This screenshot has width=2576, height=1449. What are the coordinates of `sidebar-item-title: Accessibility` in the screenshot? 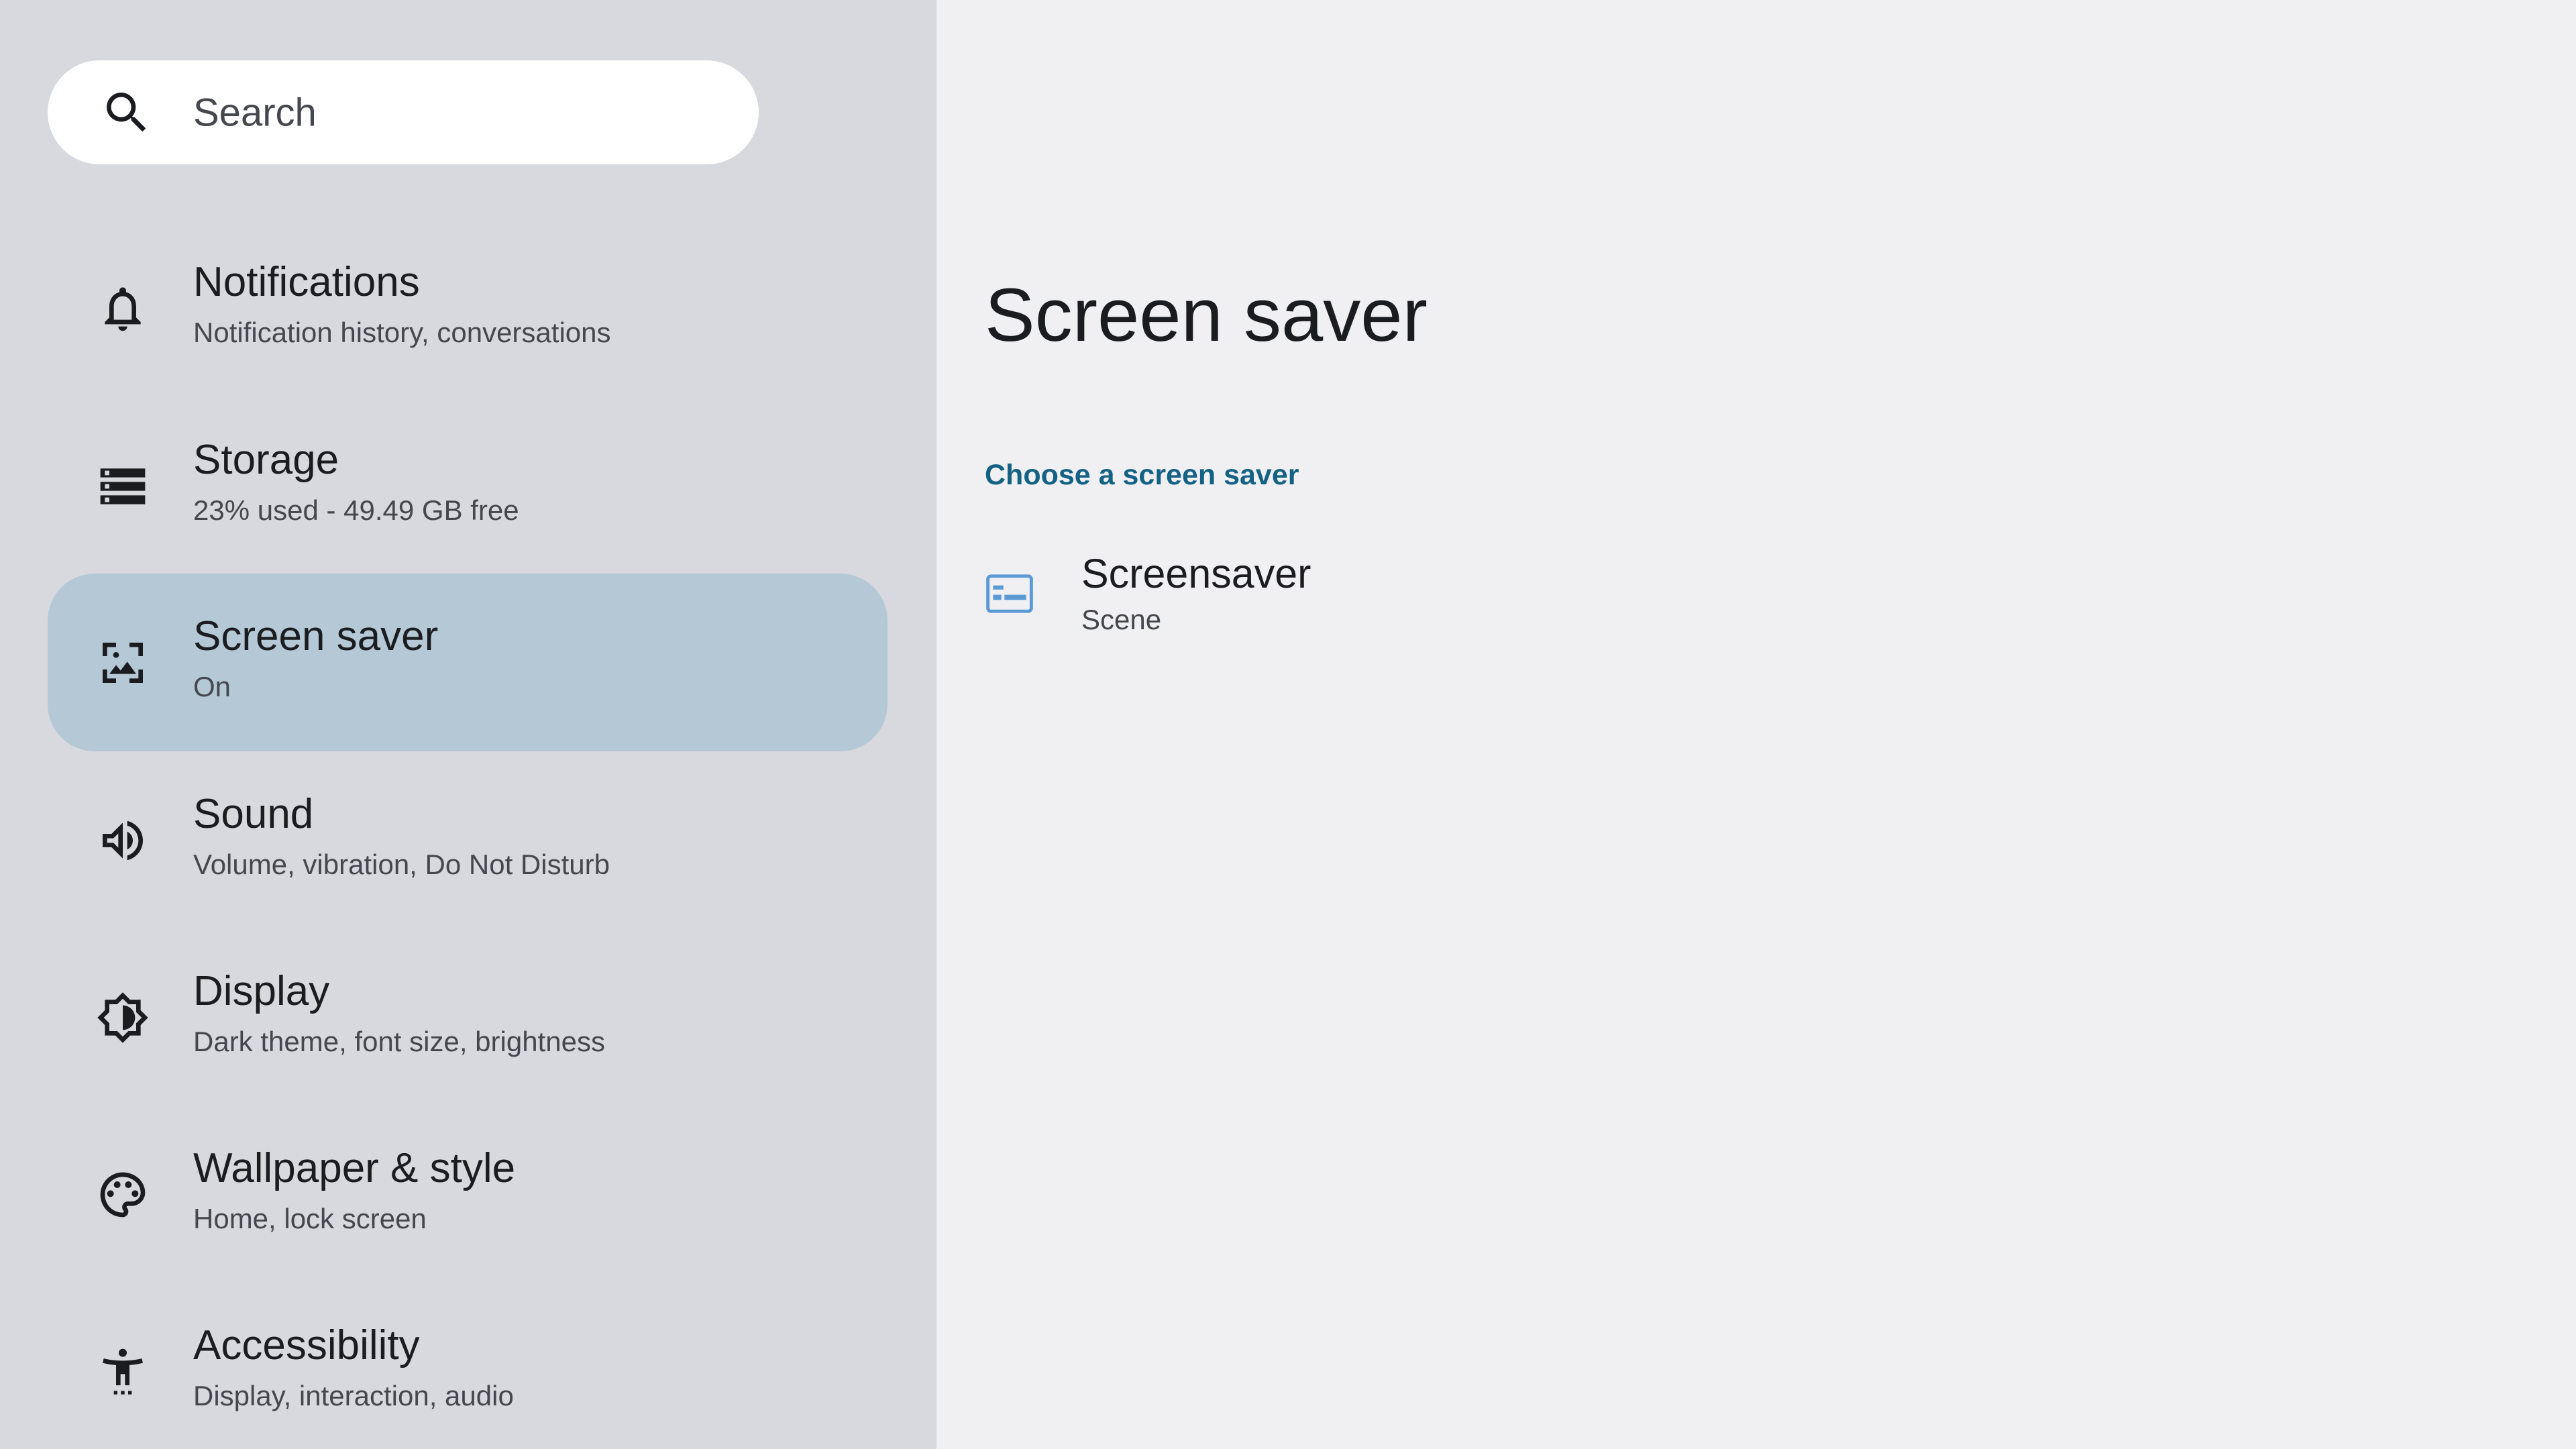 It's located at (306, 1345).